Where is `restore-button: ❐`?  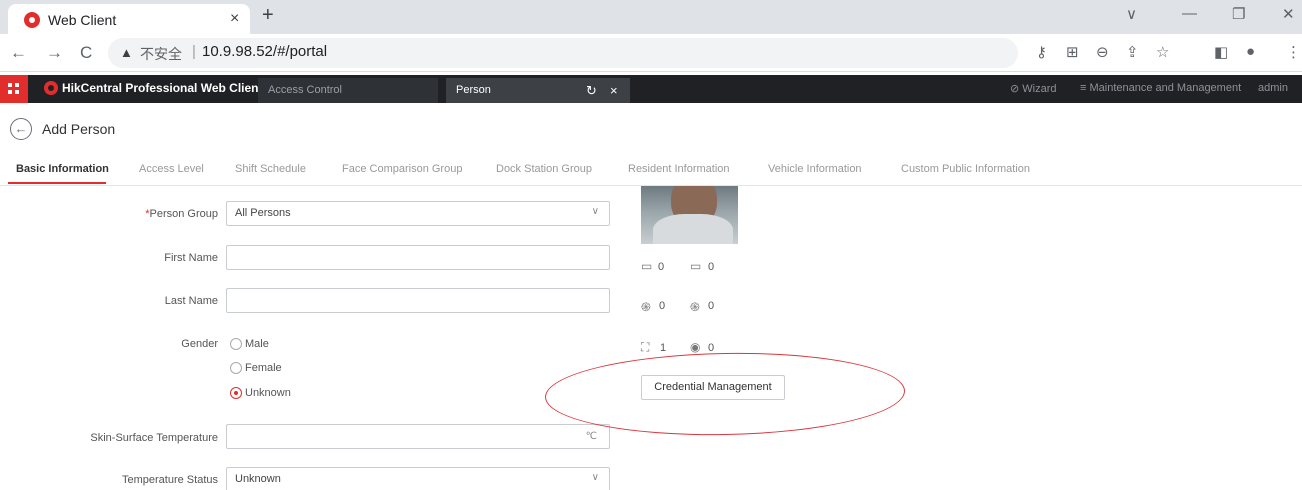
restore-button: ❐ is located at coordinates (1238, 14).